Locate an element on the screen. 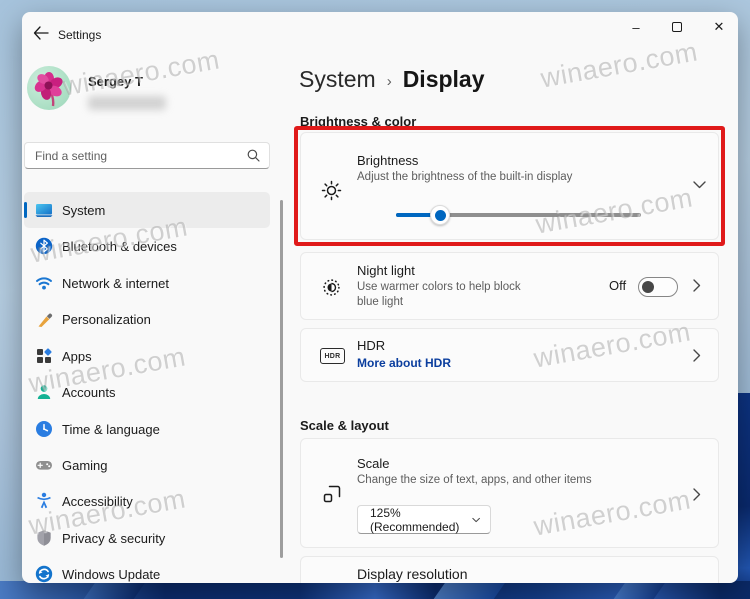 This screenshot has width=750, height=599. night-light-subtitle-1: Use warmer colors to help block is located at coordinates (439, 287).